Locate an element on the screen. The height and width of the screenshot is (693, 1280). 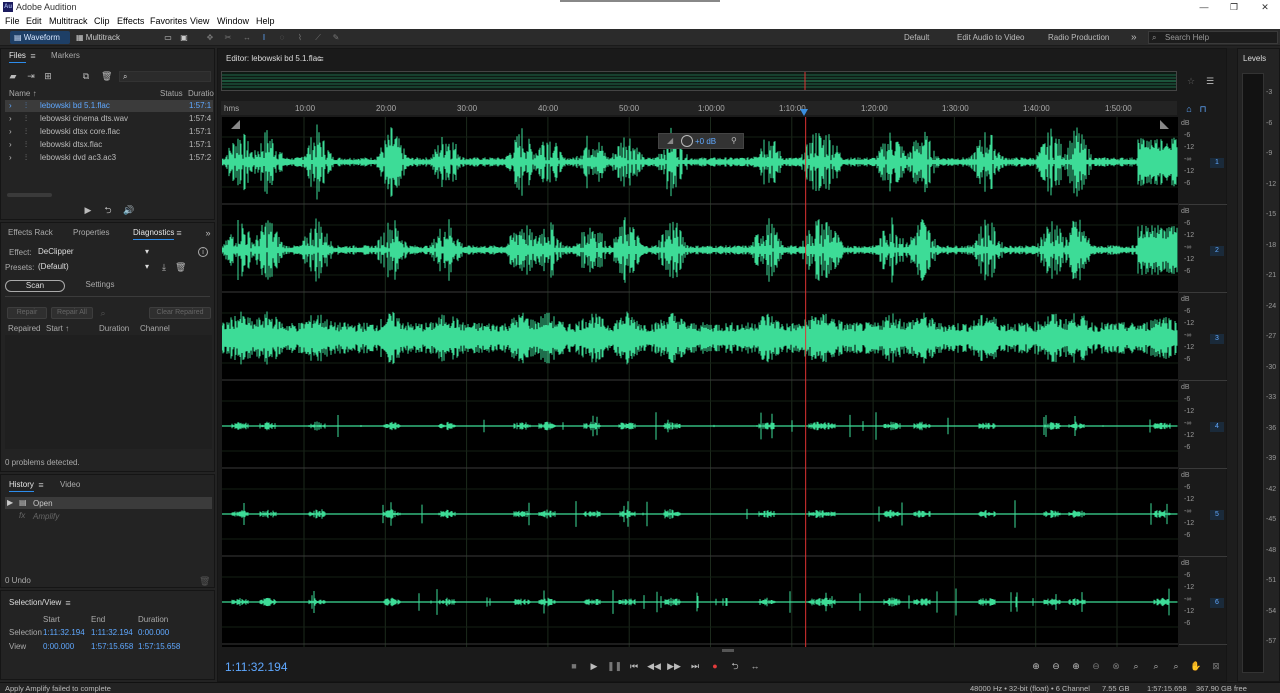
menu-edit: Edit is located at coordinates (34, 21).